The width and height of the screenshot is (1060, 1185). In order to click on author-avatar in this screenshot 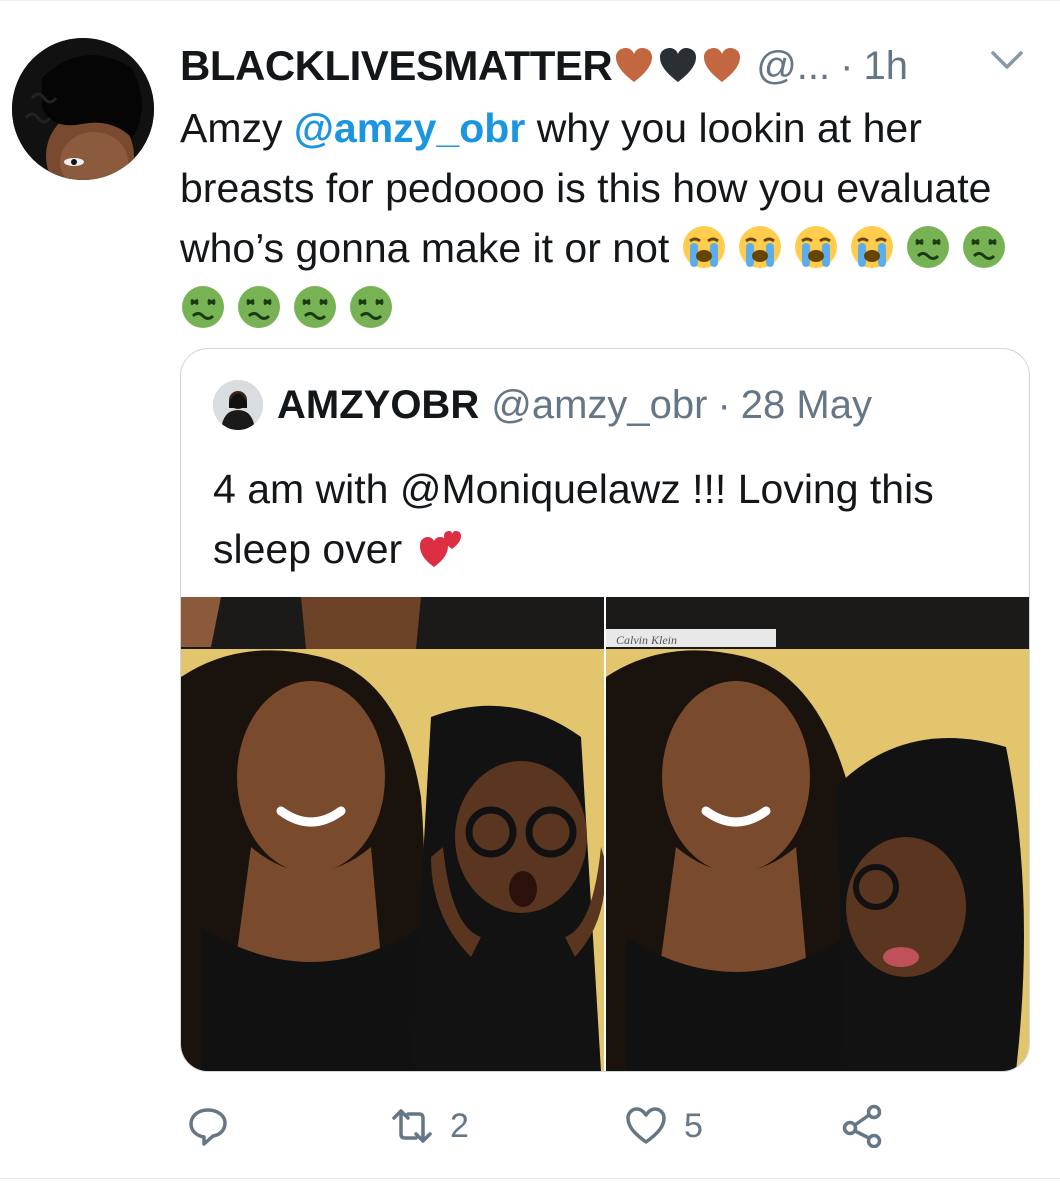, I will do `click(83, 109)`.